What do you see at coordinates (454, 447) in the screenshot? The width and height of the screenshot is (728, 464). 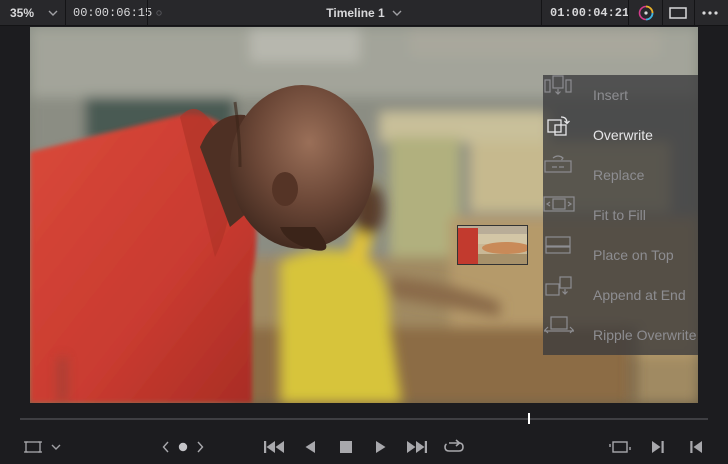 I see `loop-icon` at bounding box center [454, 447].